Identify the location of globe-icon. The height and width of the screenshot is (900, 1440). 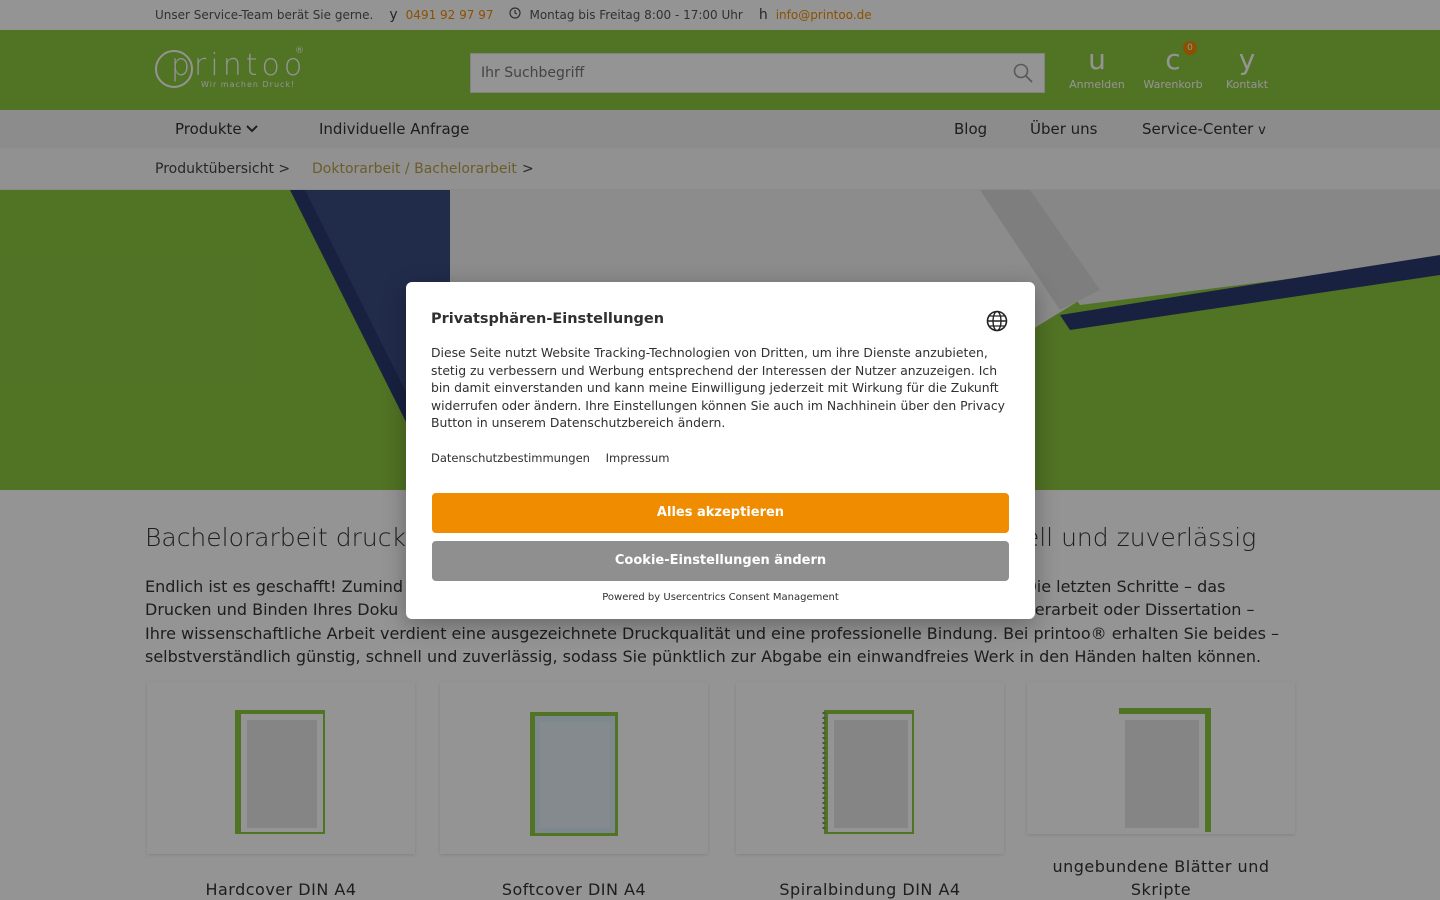
(997, 321).